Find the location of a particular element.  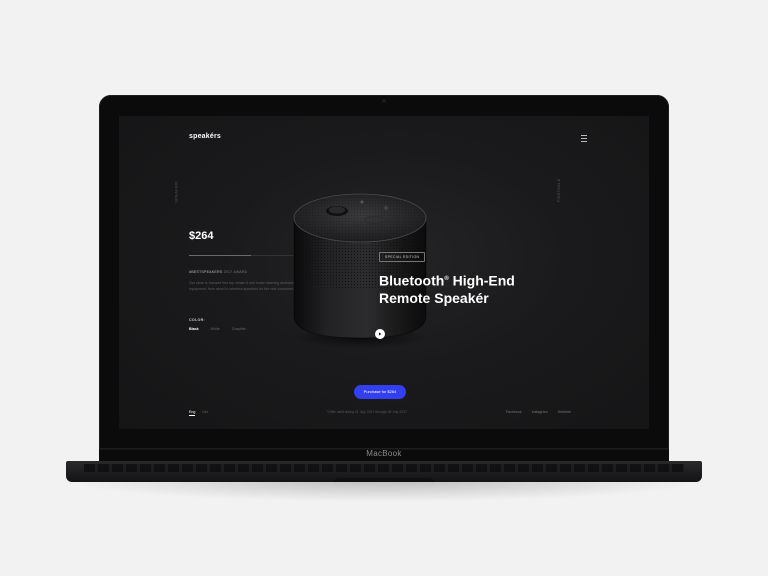

social-link-facebook: Facebook is located at coordinates (514, 412).